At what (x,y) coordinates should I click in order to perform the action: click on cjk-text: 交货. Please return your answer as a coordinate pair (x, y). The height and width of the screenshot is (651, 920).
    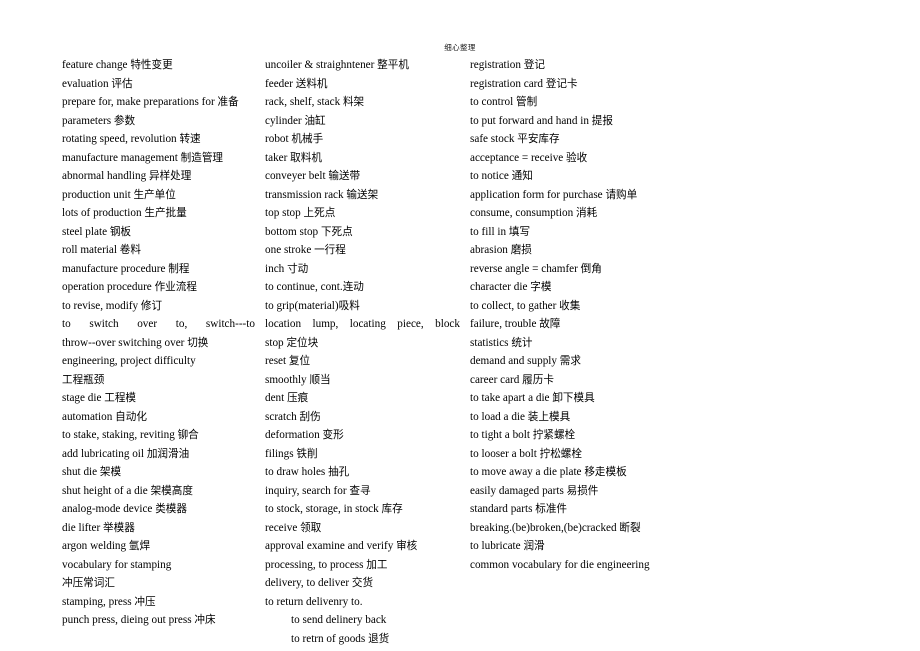
    Looking at the image, I should click on (362, 583).